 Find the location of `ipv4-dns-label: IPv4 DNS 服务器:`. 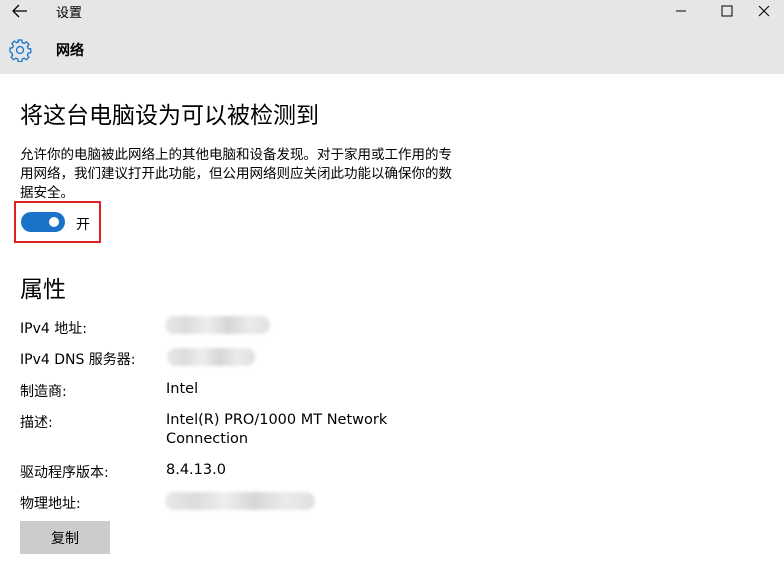

ipv4-dns-label: IPv4 DNS 服务器: is located at coordinates (78, 360).